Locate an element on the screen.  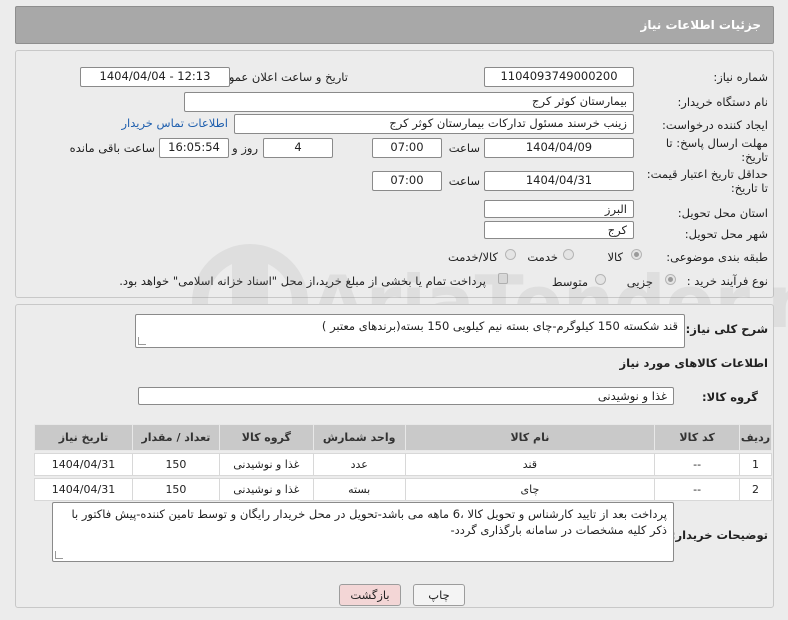
announce-date-label: تاریخ و ساعت اعلان عمومی: is located at coordinates (278, 77).